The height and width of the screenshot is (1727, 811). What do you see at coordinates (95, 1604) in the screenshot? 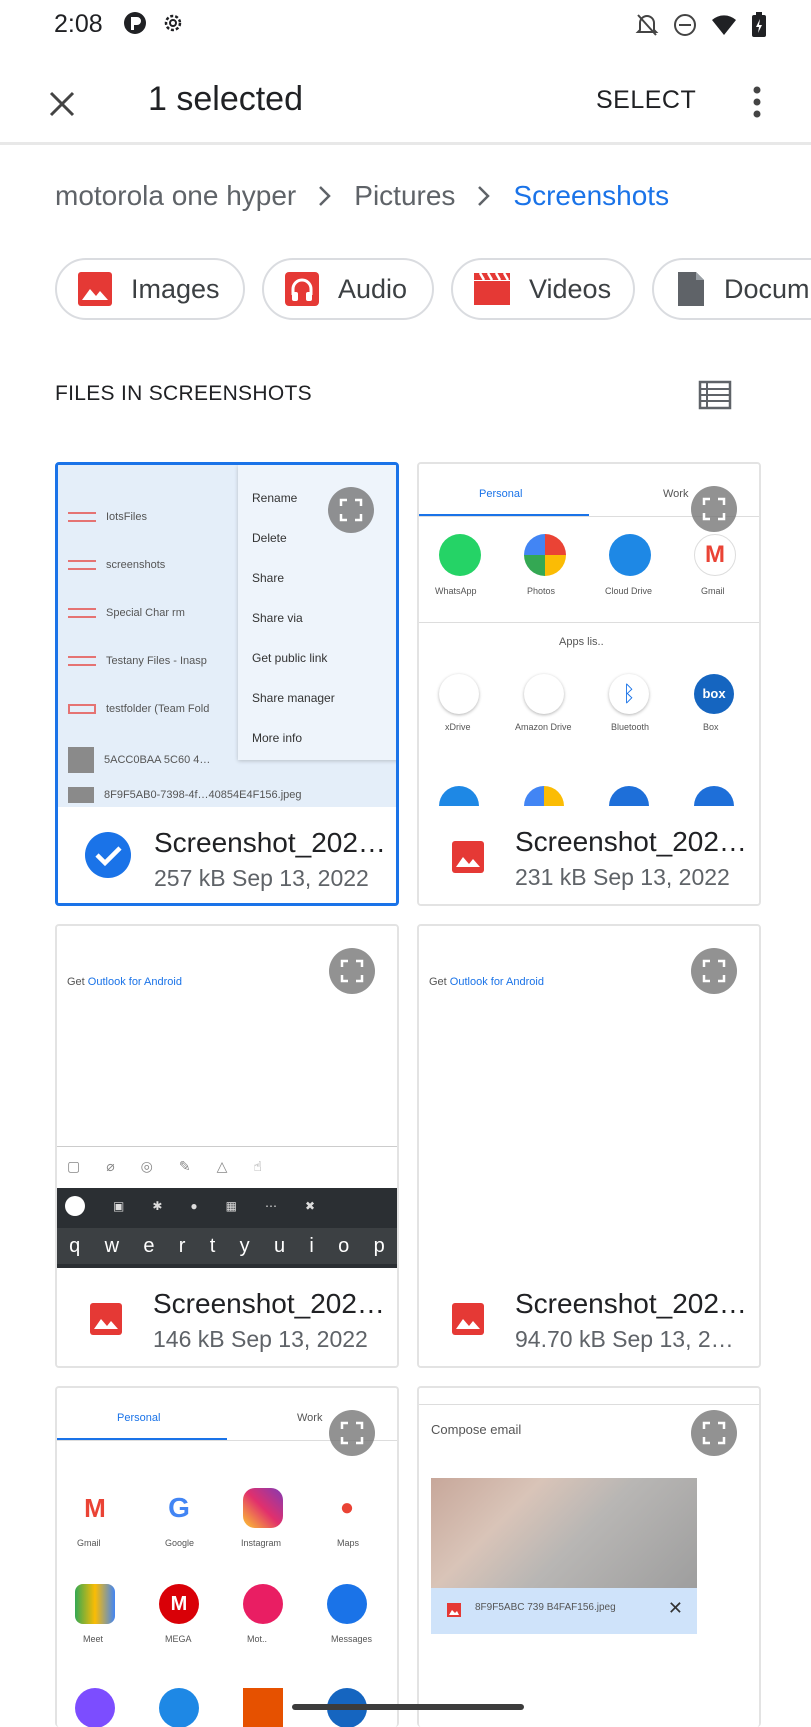
I see `meet-icon` at bounding box center [95, 1604].